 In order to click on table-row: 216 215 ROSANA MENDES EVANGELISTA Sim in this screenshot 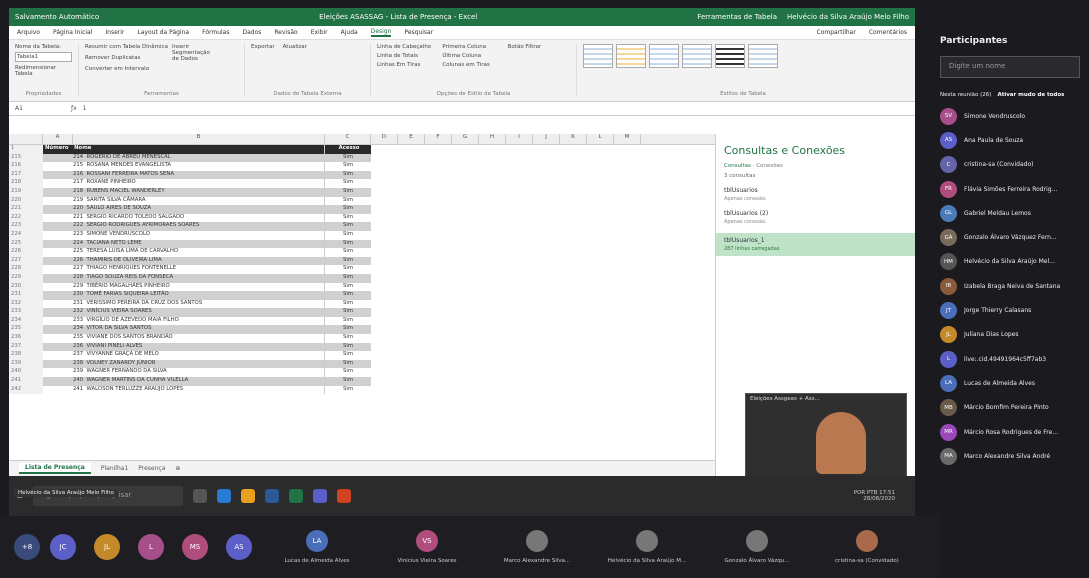, I will do `click(362, 166)`.